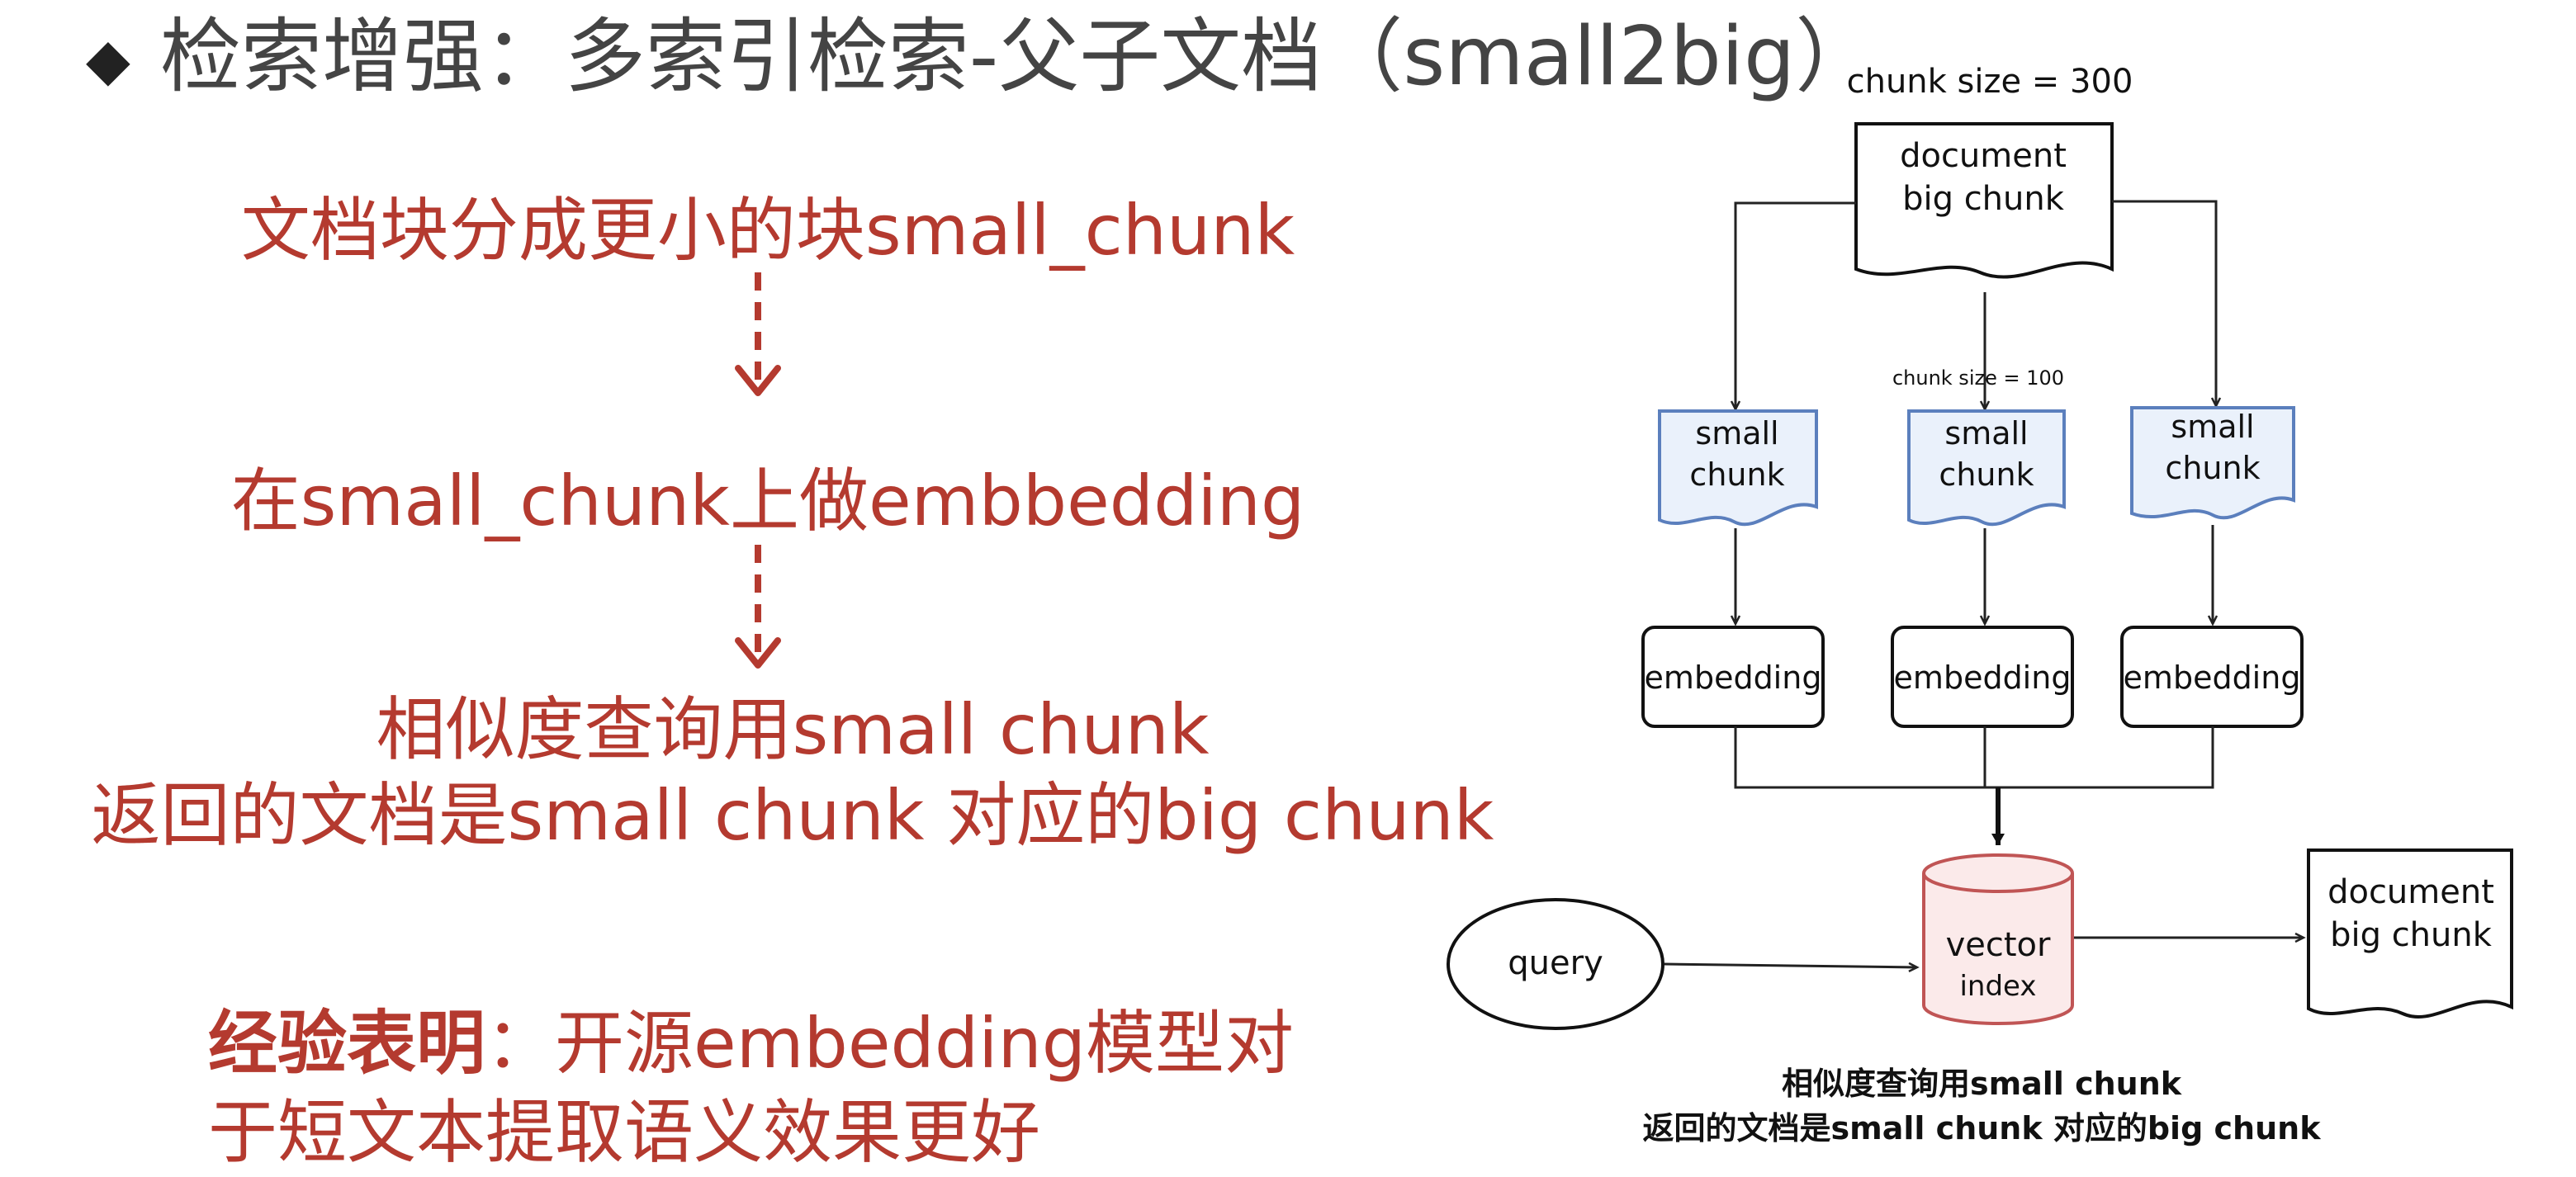 The width and height of the screenshot is (2576, 1177). I want to click on vector-index-line2: index, so click(1997, 986).